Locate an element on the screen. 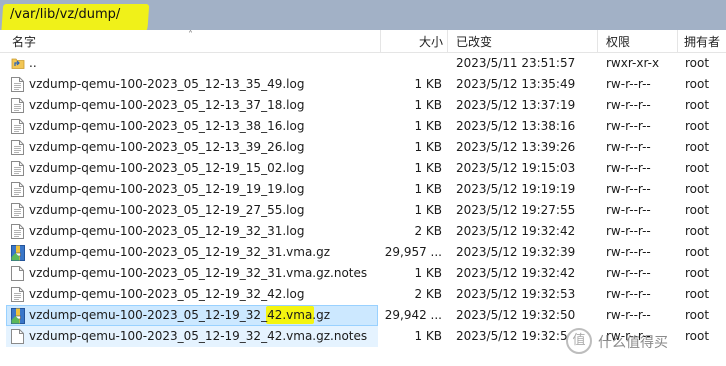 This screenshot has width=726, height=366. column-header-owner: 拥有者 is located at coordinates (702, 41).